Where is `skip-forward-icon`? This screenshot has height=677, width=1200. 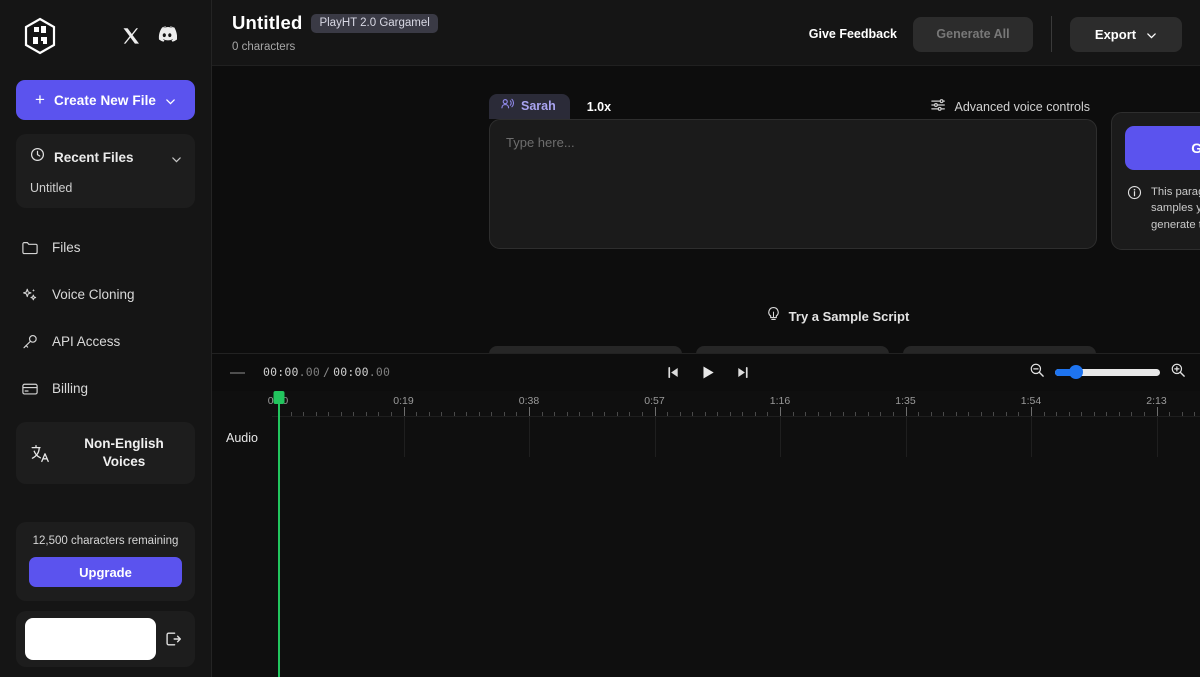 skip-forward-icon is located at coordinates (743, 372).